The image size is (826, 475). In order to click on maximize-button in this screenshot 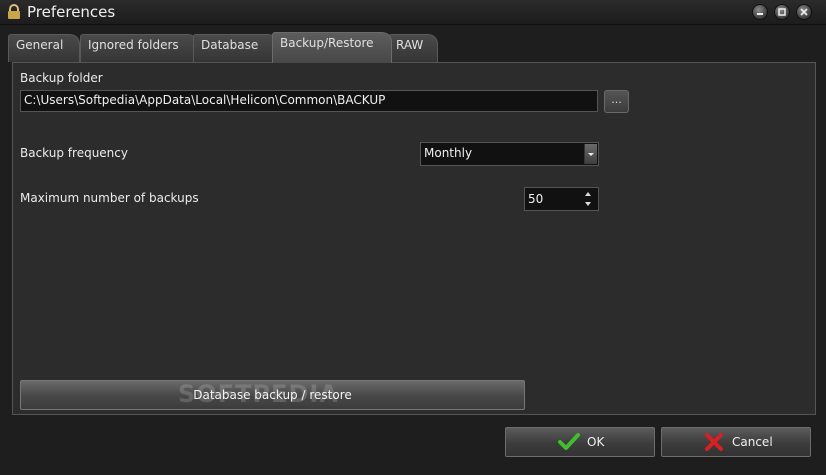, I will do `click(782, 12)`.